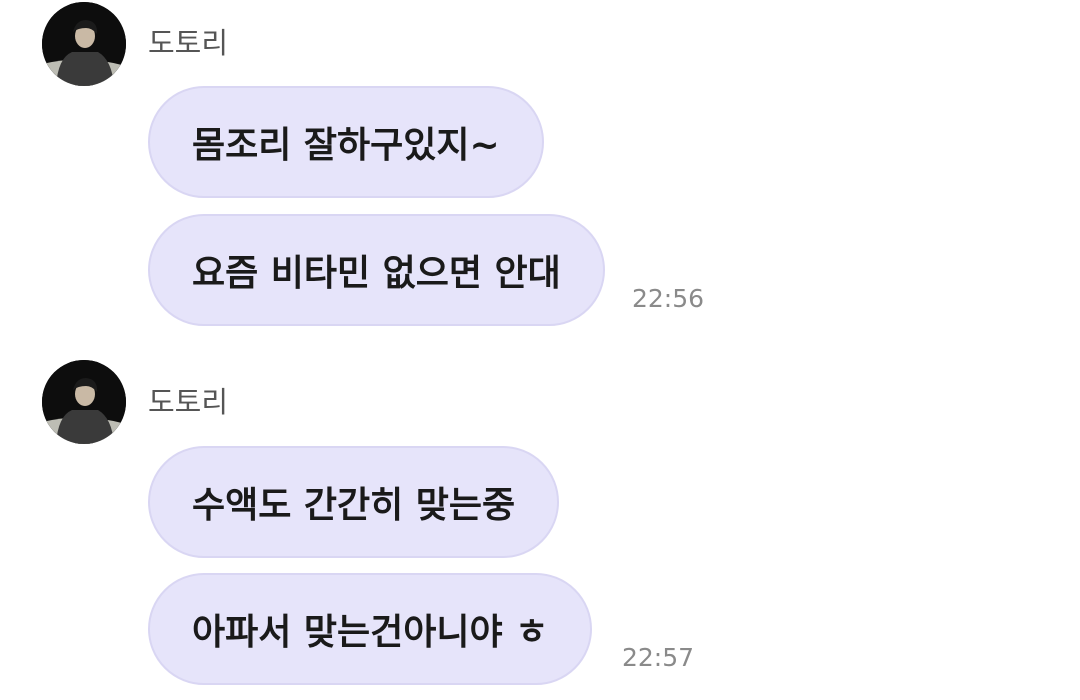 This screenshot has width=1080, height=700. What do you see at coordinates (346, 142) in the screenshot?
I see `message-bubble: 몸조리 잘하구있지~` at bounding box center [346, 142].